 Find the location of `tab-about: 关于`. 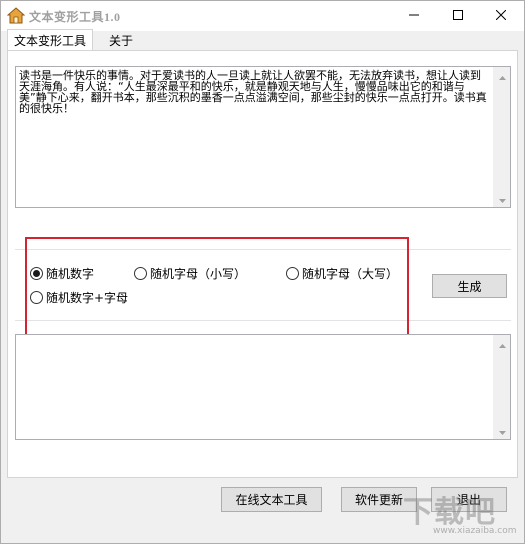

tab-about: 关于 is located at coordinates (121, 40).